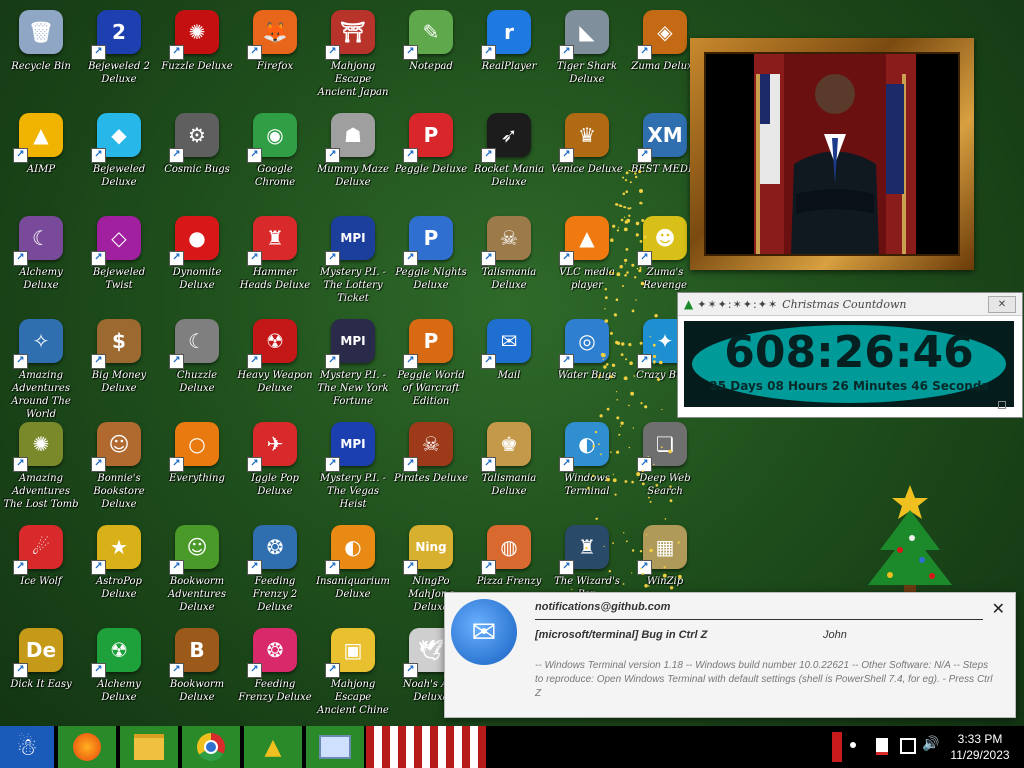 Image resolution: width=1024 pixels, height=768 pixels. I want to click on desktop-icon: ▲ ↗ AIMP, so click(41, 157).